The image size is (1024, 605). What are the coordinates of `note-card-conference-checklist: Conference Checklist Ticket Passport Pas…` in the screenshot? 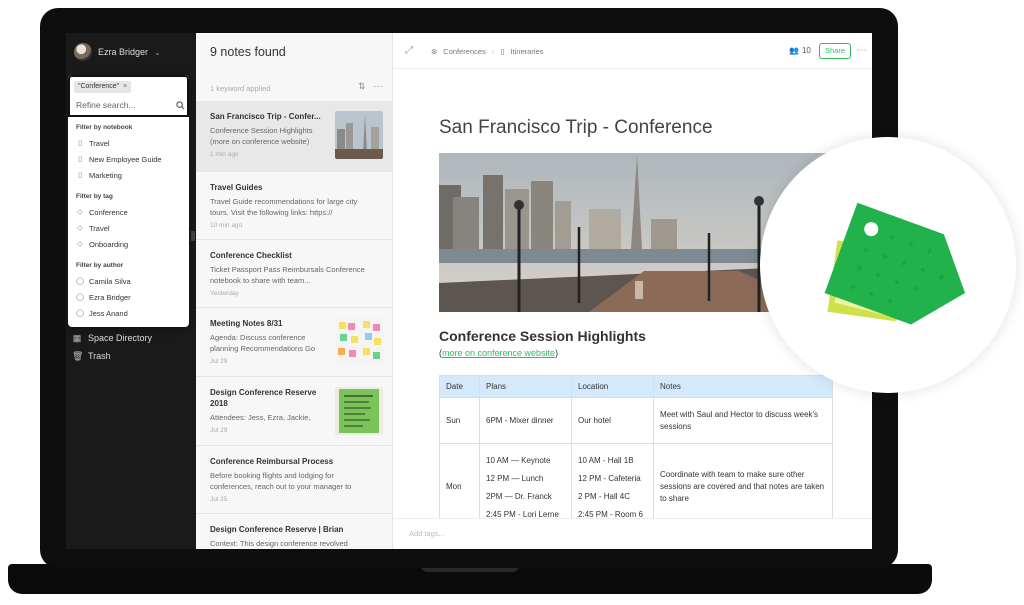 It's located at (294, 274).